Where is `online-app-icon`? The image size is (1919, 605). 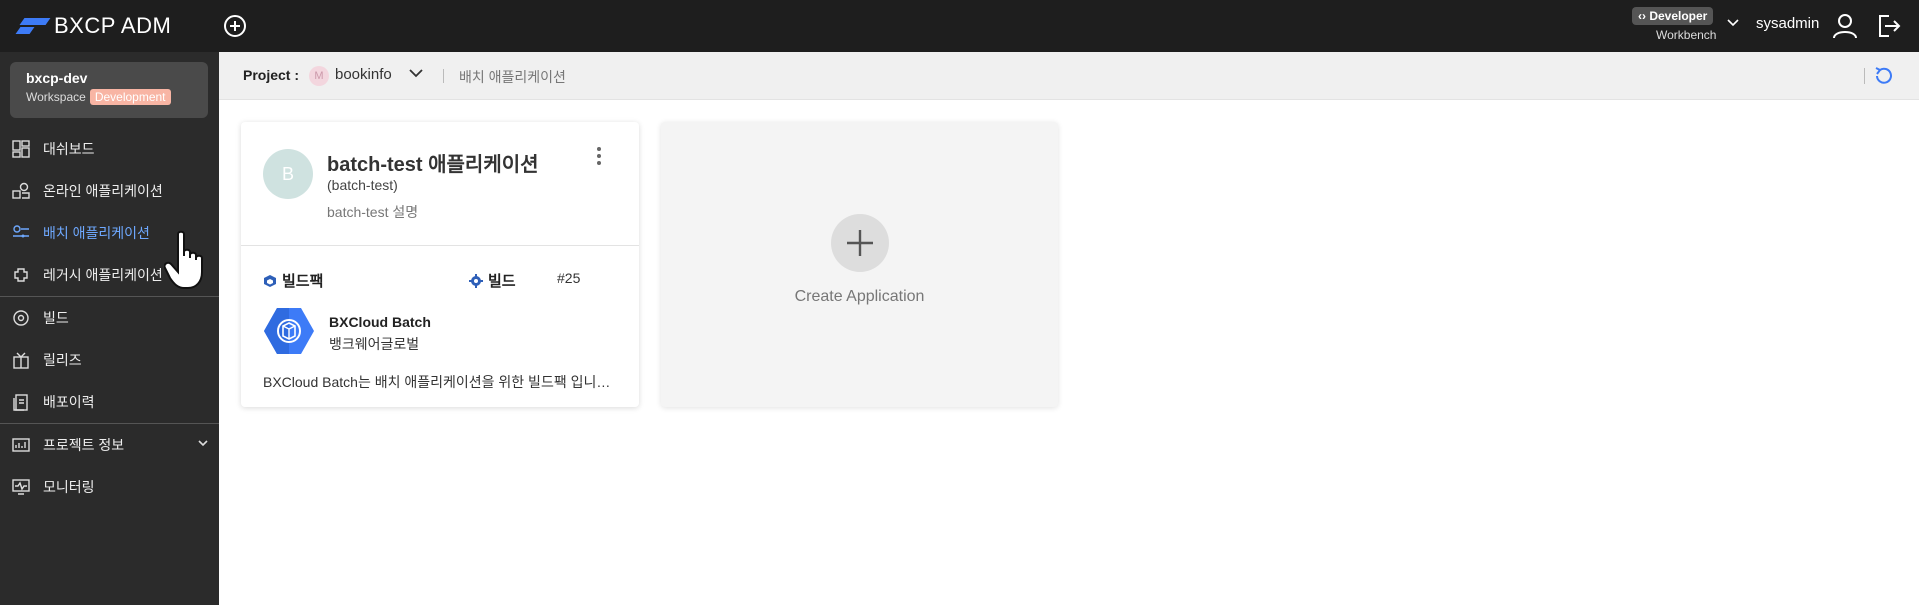
online-app-icon is located at coordinates (21, 190).